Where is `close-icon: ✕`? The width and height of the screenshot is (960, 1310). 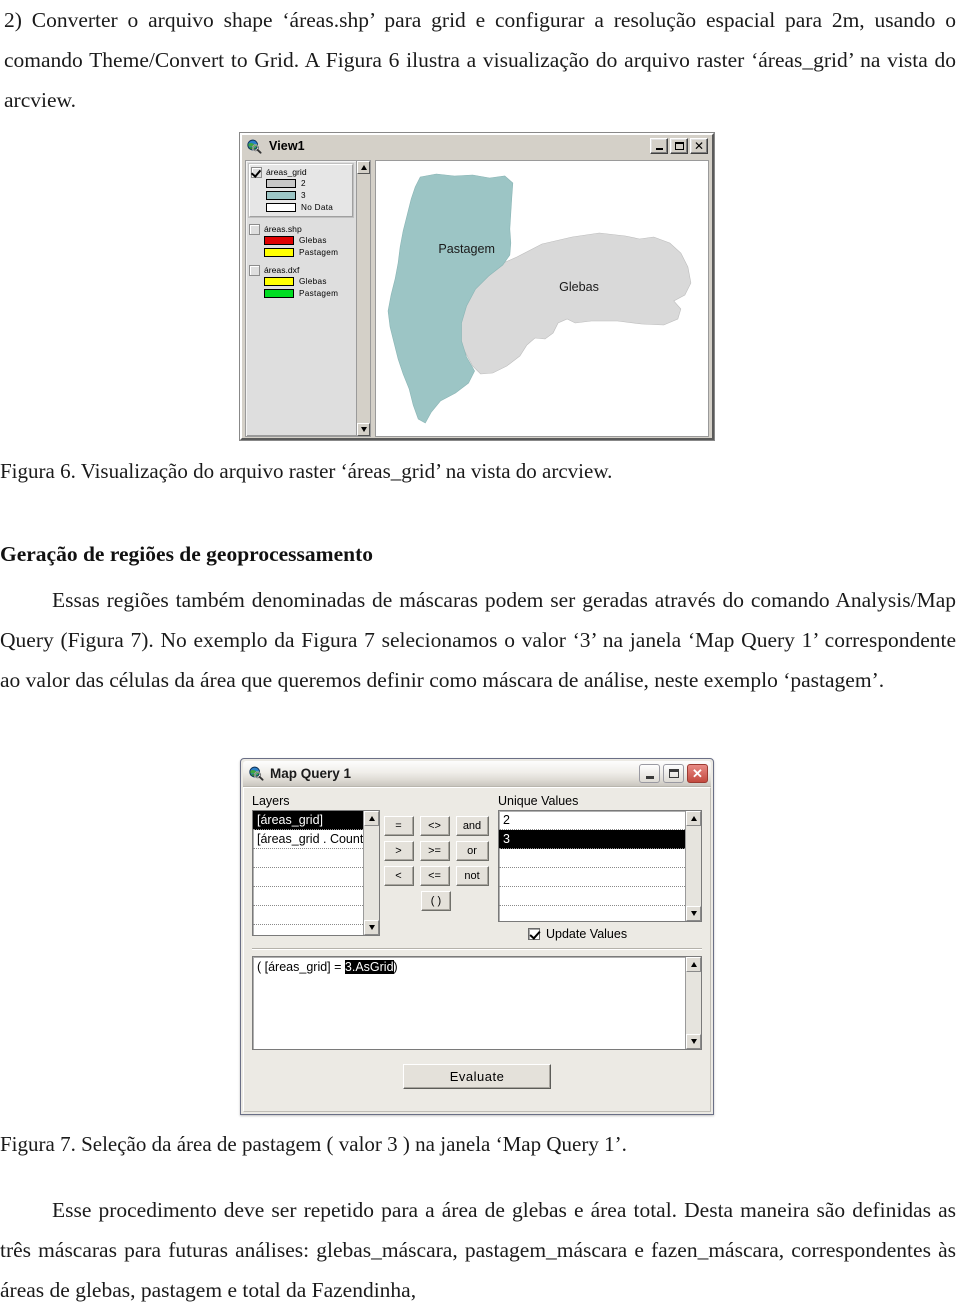
close-icon: ✕ is located at coordinates (697, 773).